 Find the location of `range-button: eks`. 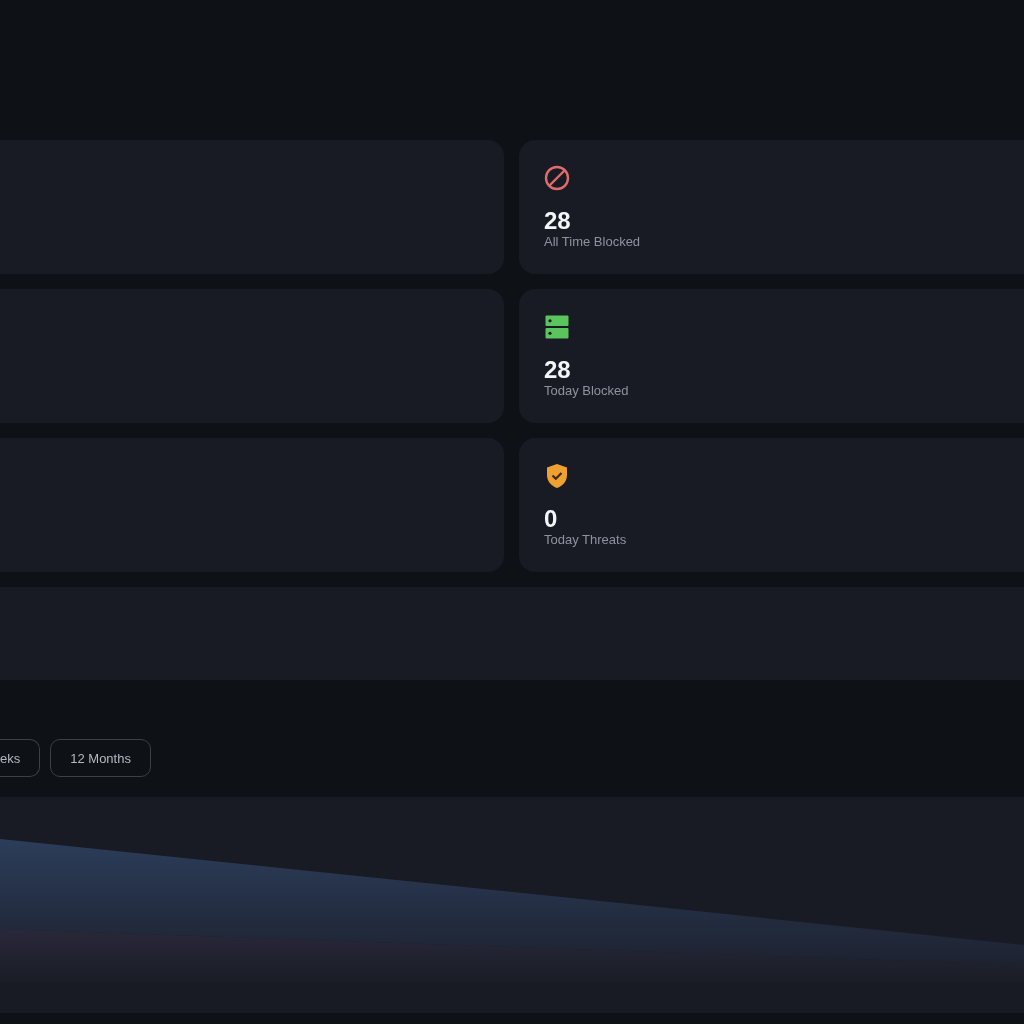

range-button: eks is located at coordinates (20, 758).